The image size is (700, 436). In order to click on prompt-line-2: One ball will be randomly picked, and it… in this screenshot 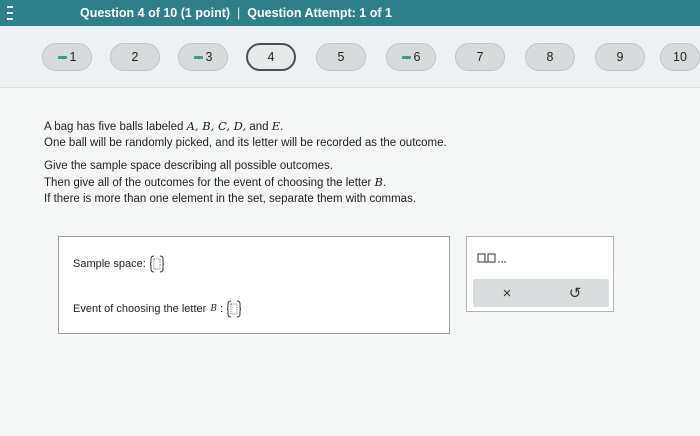, I will do `click(245, 143)`.